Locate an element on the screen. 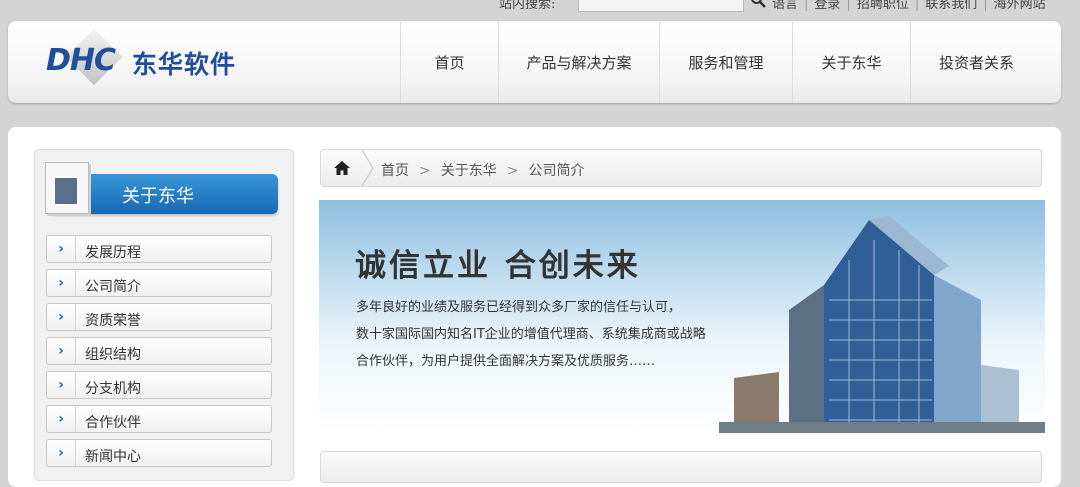  sidebar-item-label: 资质荣誉 is located at coordinates (113, 321).